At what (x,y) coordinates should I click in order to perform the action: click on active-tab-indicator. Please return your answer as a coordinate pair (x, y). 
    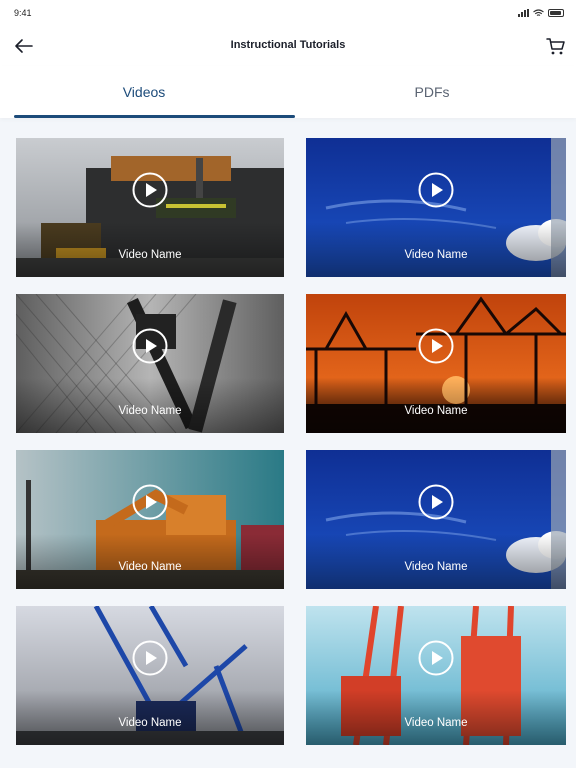
    Looking at the image, I should click on (154, 116).